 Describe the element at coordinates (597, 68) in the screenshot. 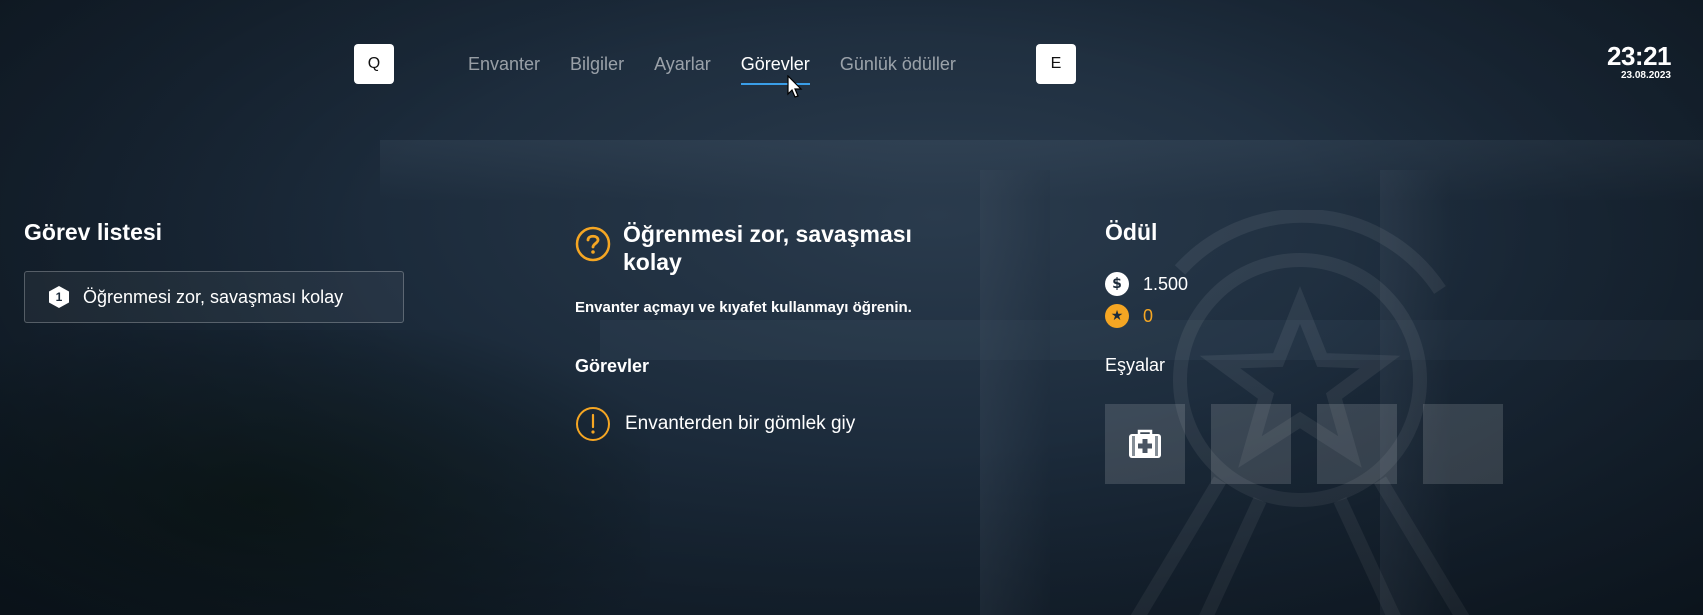

I see `tab-bilgiler: Bilgiler` at that location.